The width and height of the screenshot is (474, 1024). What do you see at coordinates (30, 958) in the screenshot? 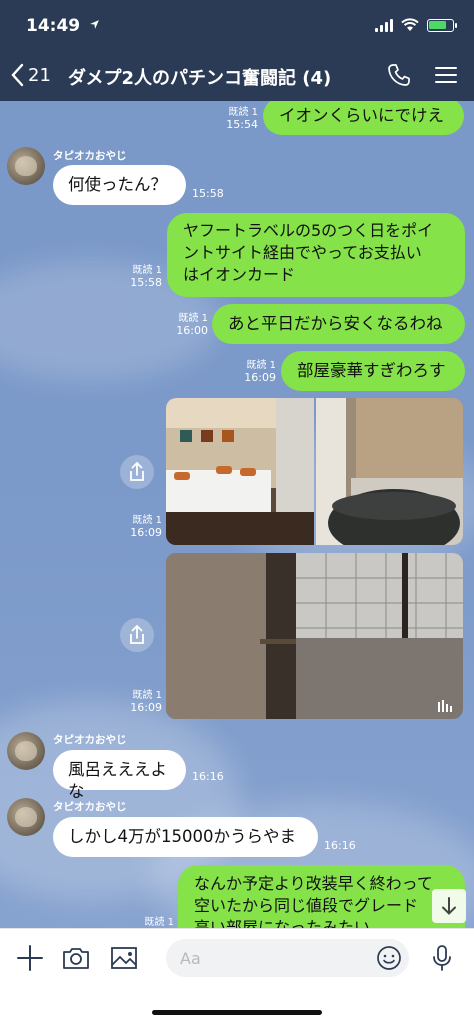
I see `plus-icon` at bounding box center [30, 958].